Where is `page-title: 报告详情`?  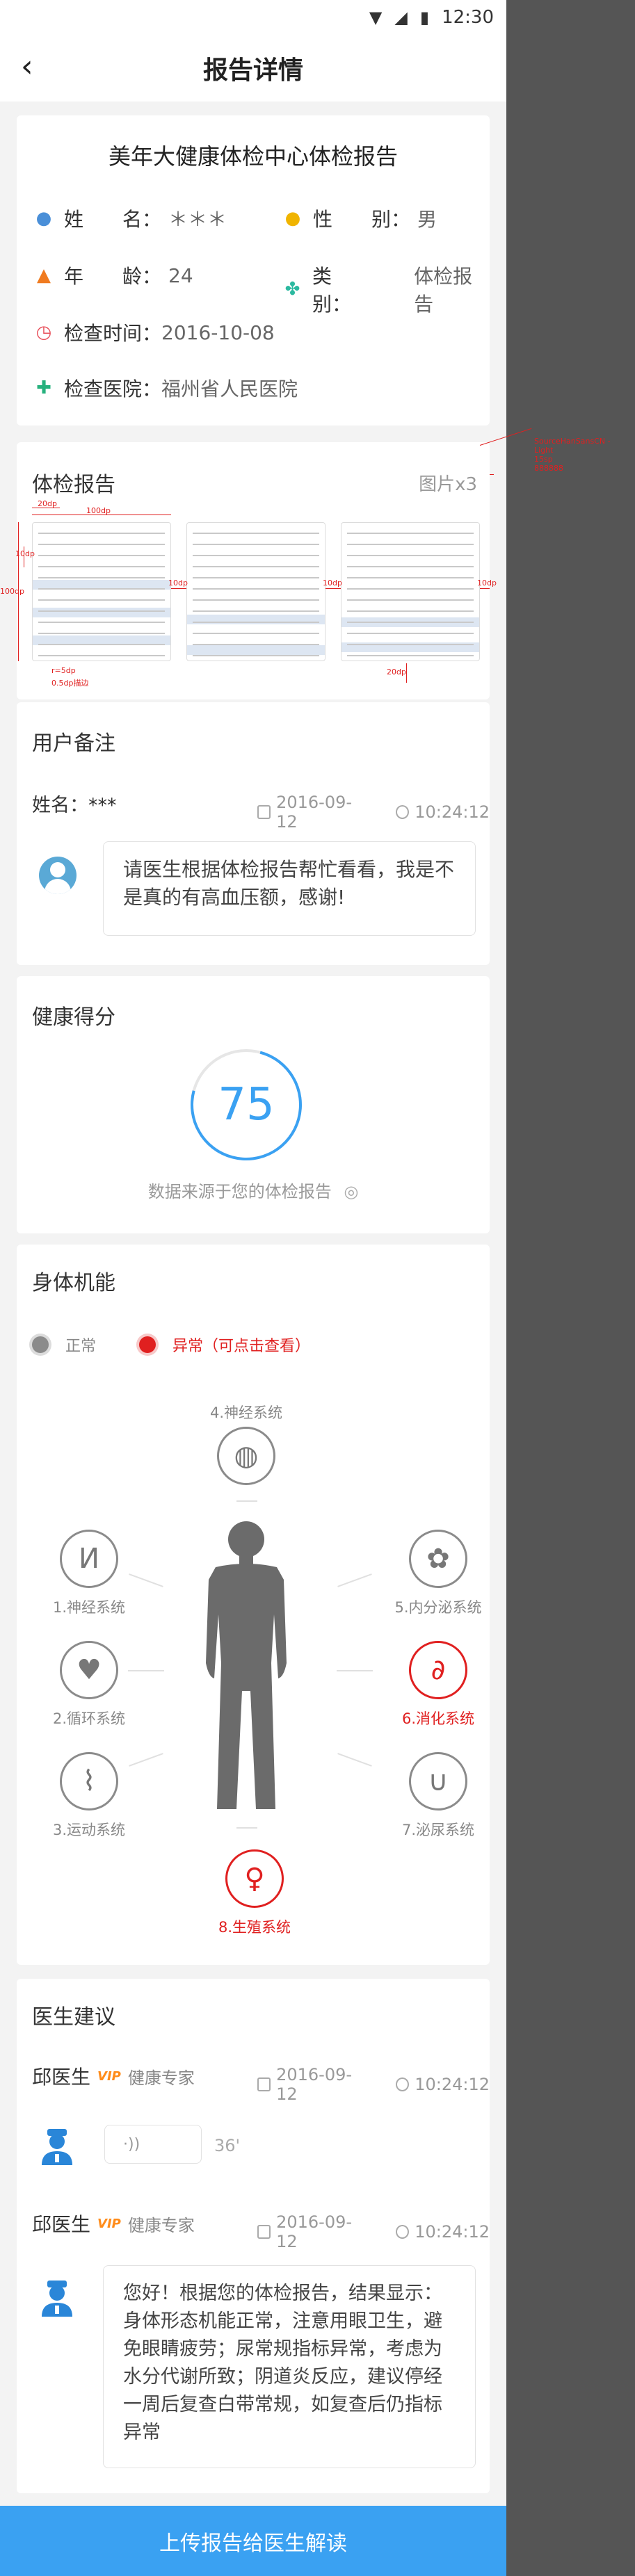 page-title: 报告详情 is located at coordinates (252, 70).